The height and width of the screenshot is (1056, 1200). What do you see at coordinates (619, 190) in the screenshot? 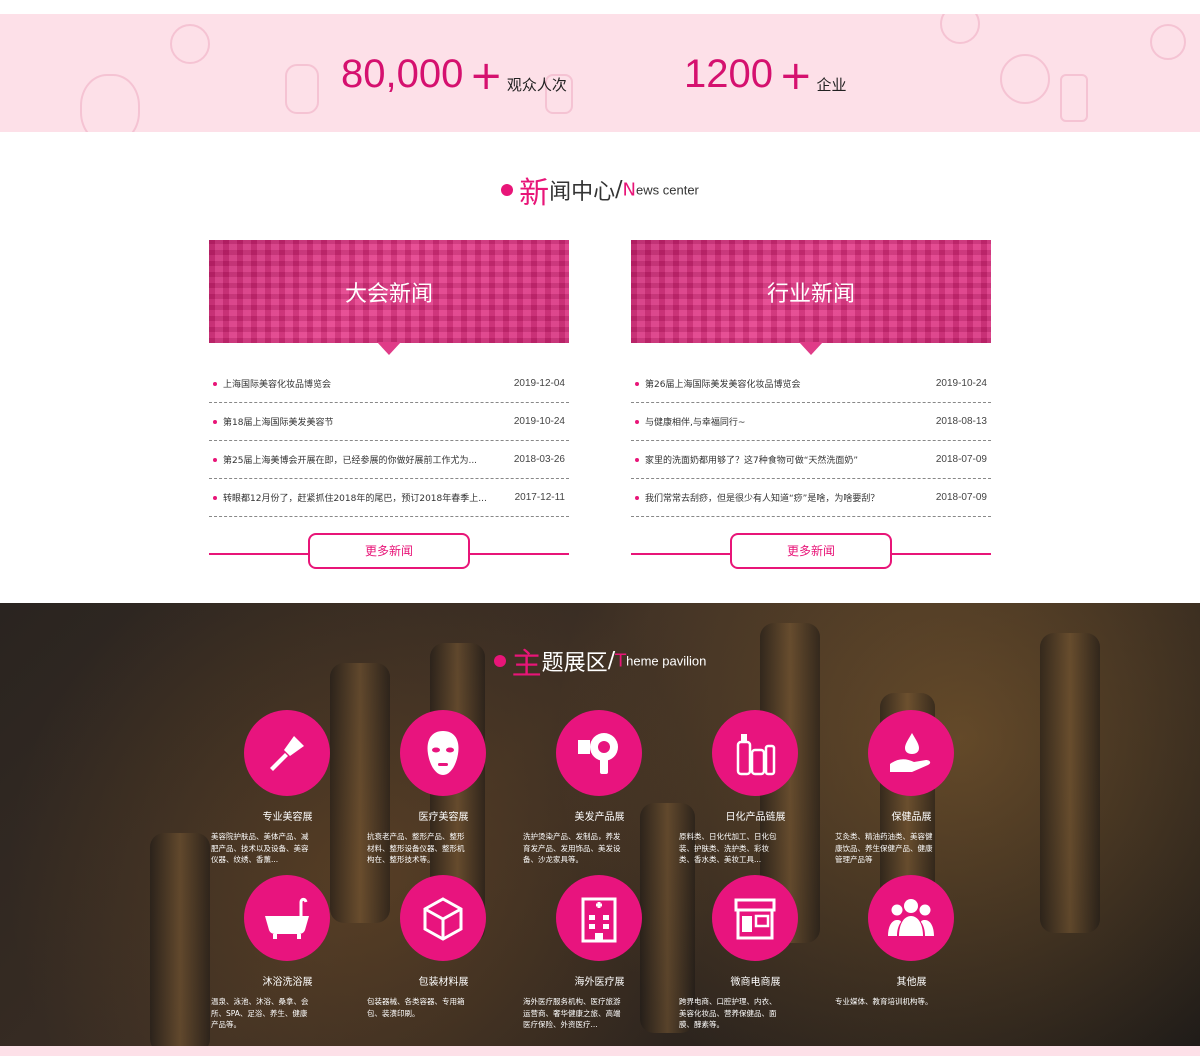
I see `news-title-slash: /` at bounding box center [619, 190].